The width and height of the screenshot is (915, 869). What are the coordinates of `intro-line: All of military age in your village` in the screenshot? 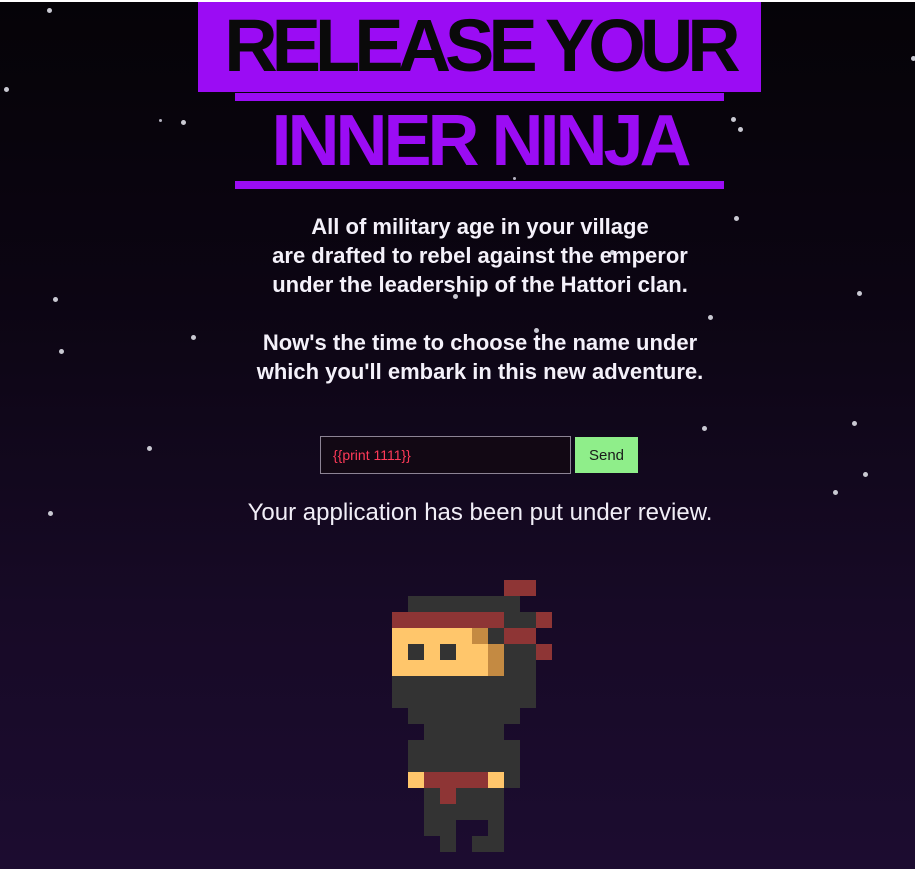 It's located at (480, 226).